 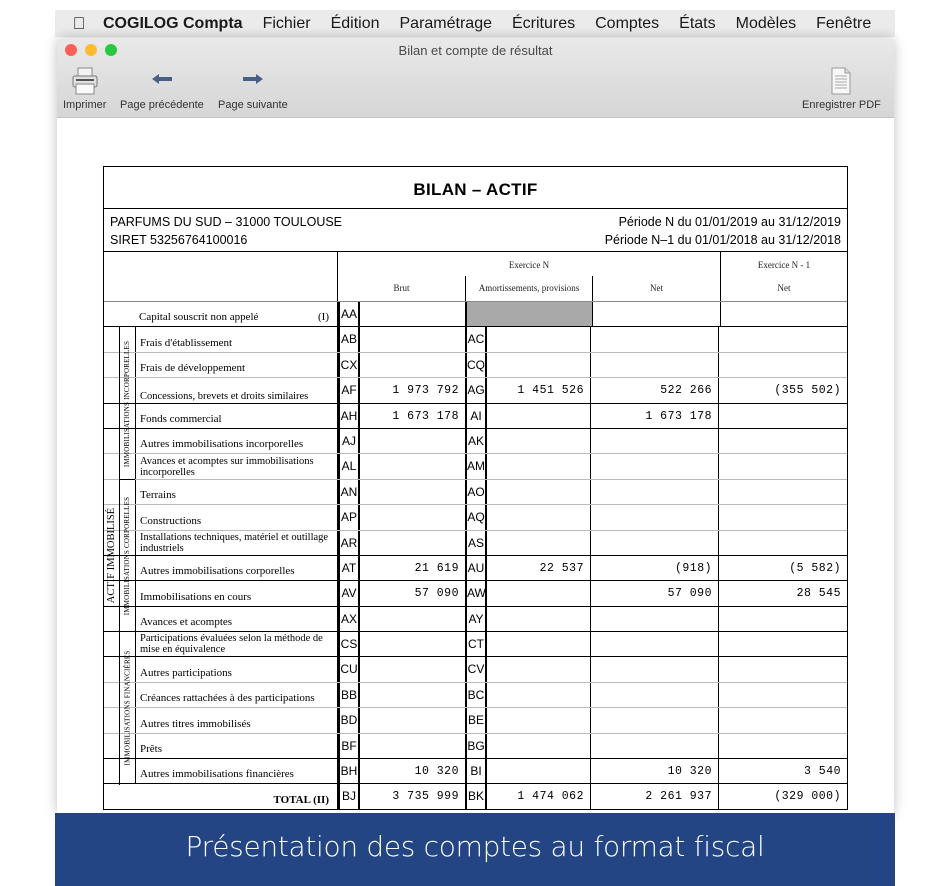 What do you see at coordinates (226, 222) in the screenshot?
I see `company-name: PARFUMS DU SUD – 31000 TOULOUSE` at bounding box center [226, 222].